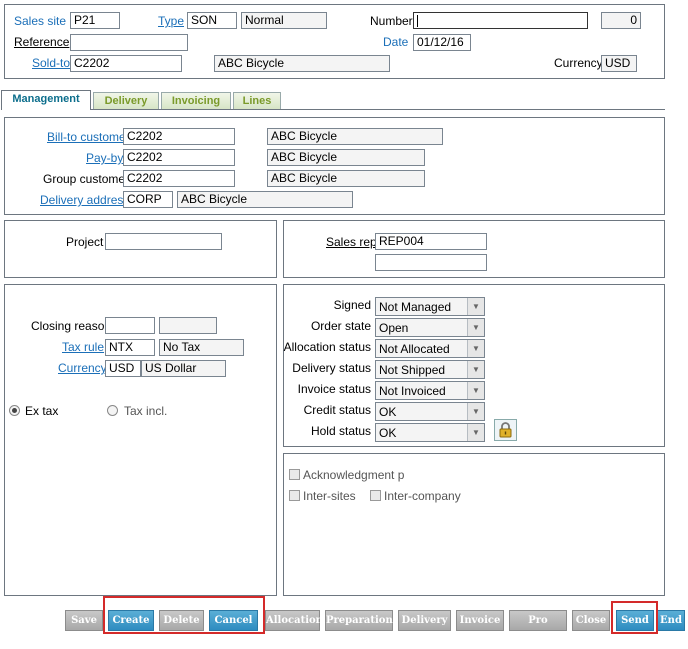 The image size is (688, 649). Describe the element at coordinates (414, 349) in the screenshot. I see `allocation-status-value: Not Allocated` at that location.